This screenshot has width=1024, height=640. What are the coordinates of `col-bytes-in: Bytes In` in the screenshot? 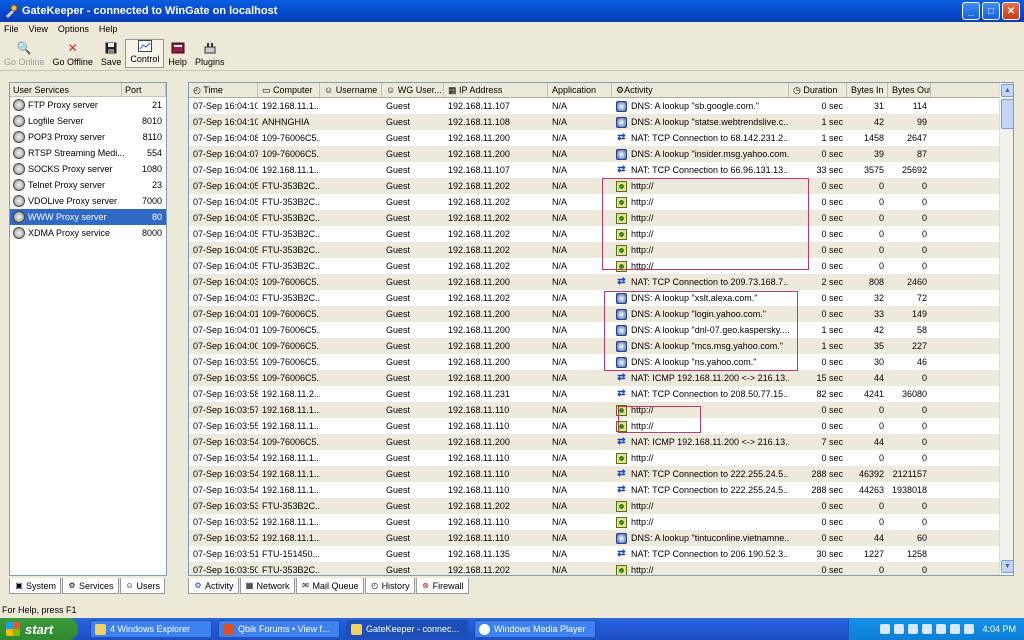 It's located at (867, 90).